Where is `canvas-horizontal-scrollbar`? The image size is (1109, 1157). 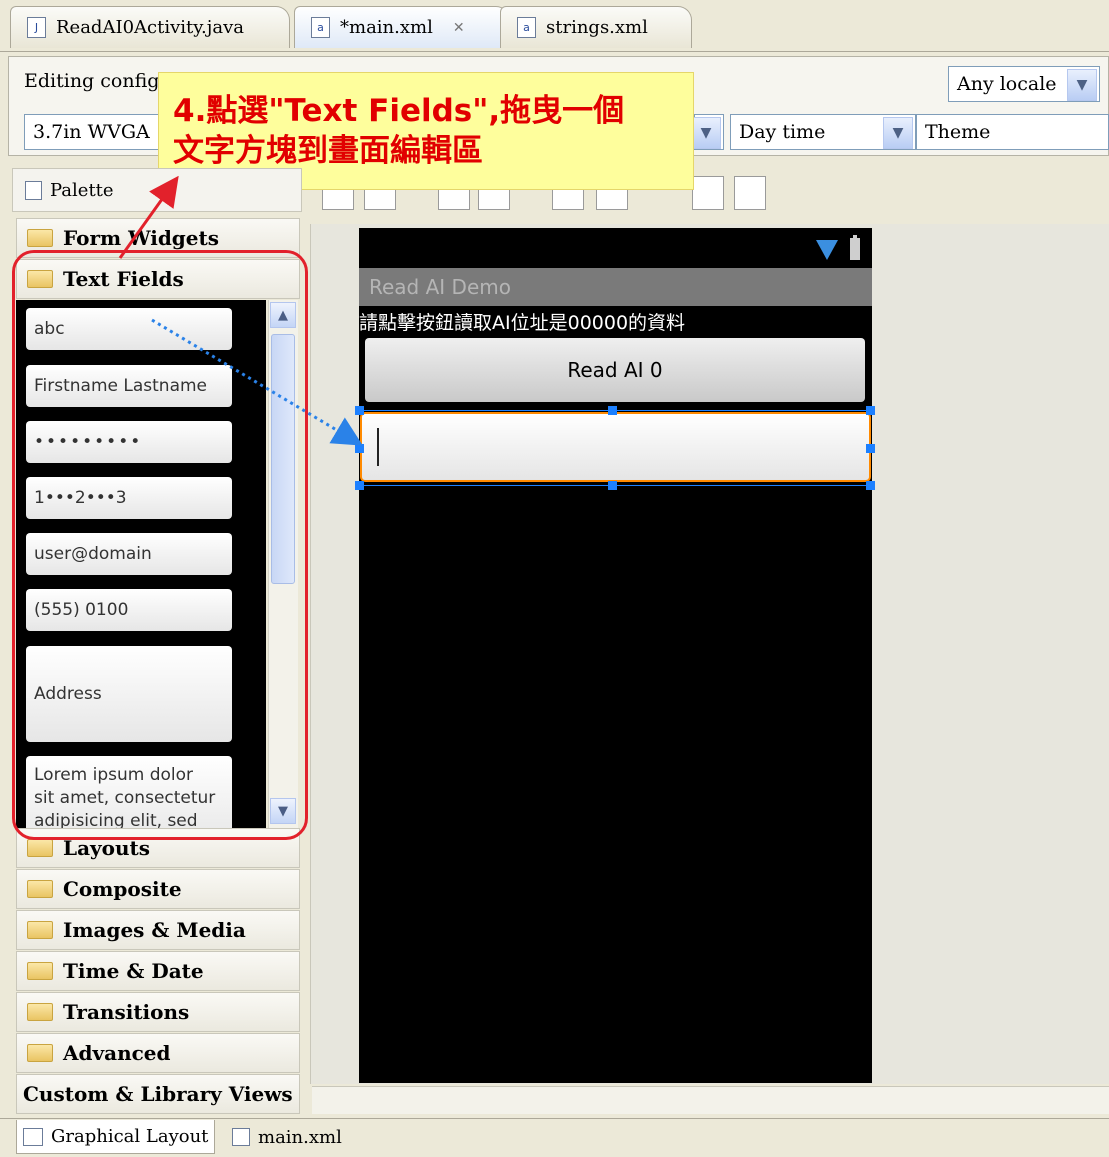 canvas-horizontal-scrollbar is located at coordinates (710, 1100).